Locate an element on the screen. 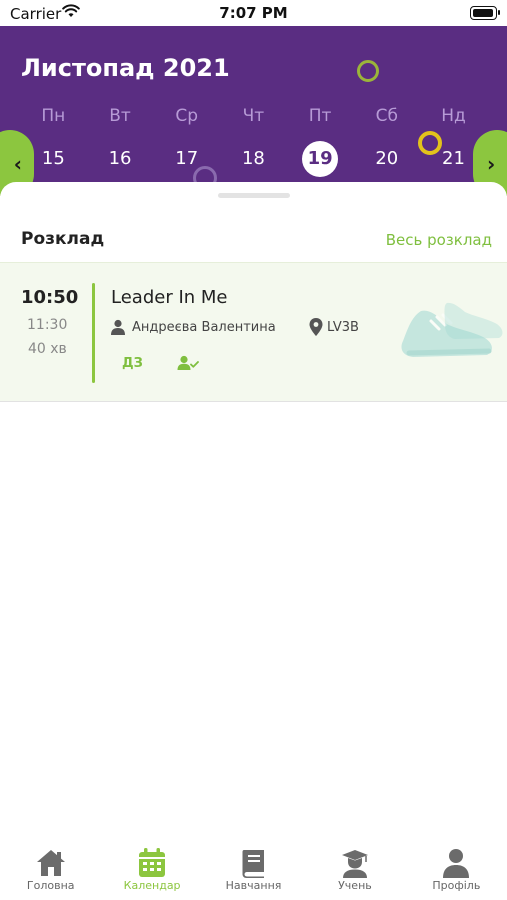 This screenshot has width=507, height=900. tab-profile: Профіль is located at coordinates (456, 868).